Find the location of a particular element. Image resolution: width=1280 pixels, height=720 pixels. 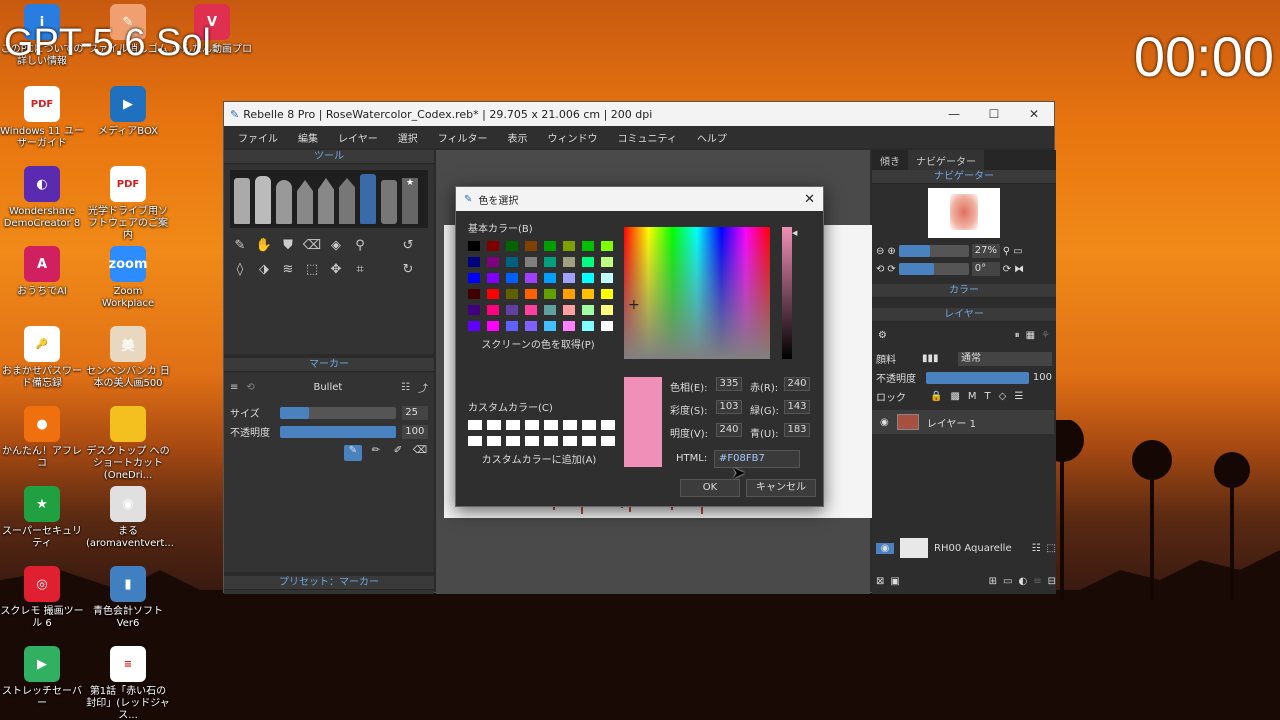

desktop-icon: 🔑 おまかせパスワード備忘録 is located at coordinates (42, 358).